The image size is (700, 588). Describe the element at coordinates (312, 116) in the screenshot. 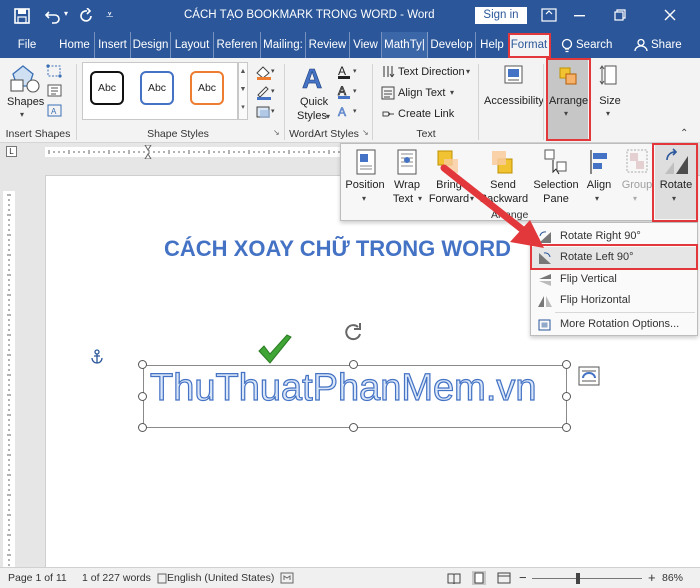

I see `quick-styles-label-2: Styles` at that location.